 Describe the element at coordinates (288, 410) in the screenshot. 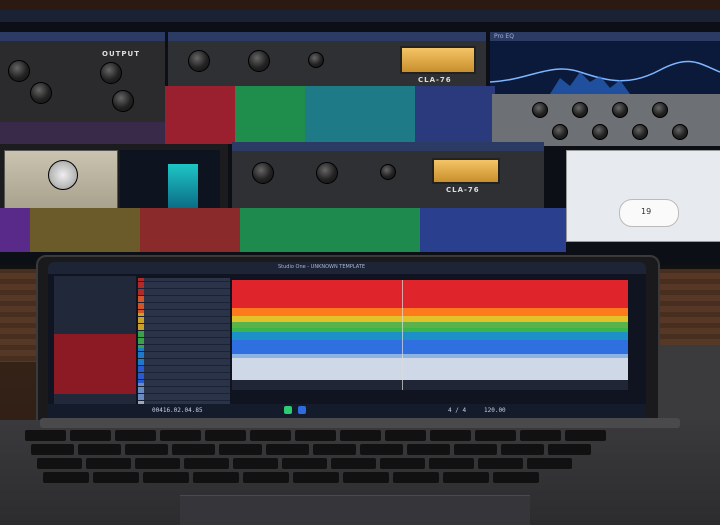

I see `play-button` at that location.